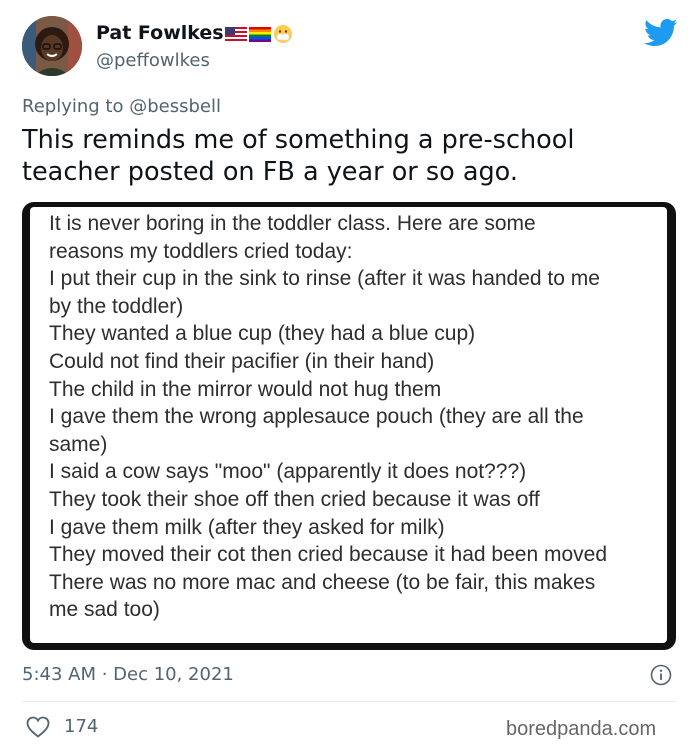 Image resolution: width=700 pixels, height=754 pixels. I want to click on twitter-bird-icon, so click(661, 33).